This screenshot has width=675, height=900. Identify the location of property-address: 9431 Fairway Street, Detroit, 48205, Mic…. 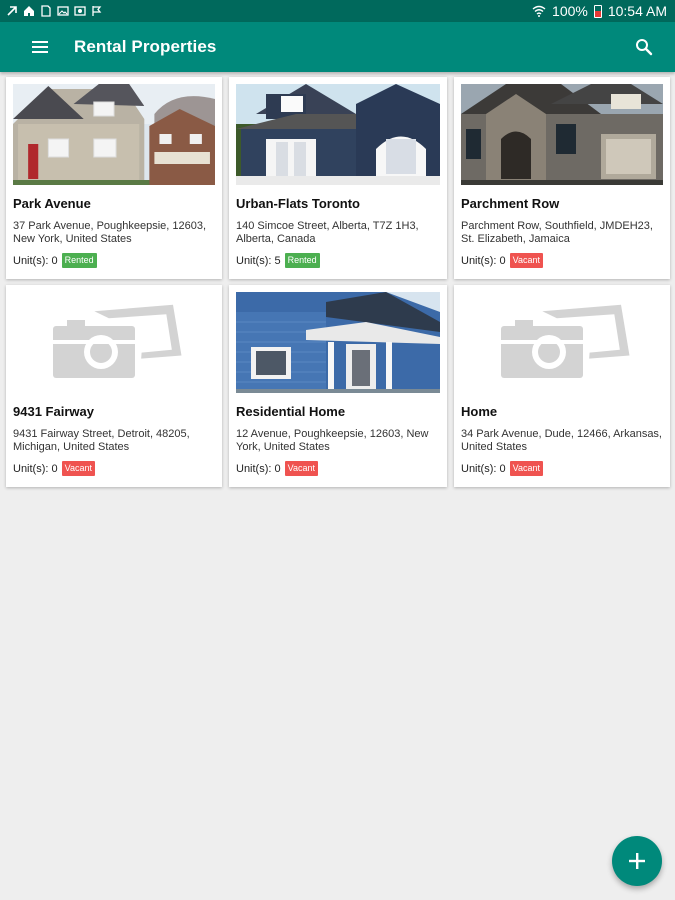
(101, 440).